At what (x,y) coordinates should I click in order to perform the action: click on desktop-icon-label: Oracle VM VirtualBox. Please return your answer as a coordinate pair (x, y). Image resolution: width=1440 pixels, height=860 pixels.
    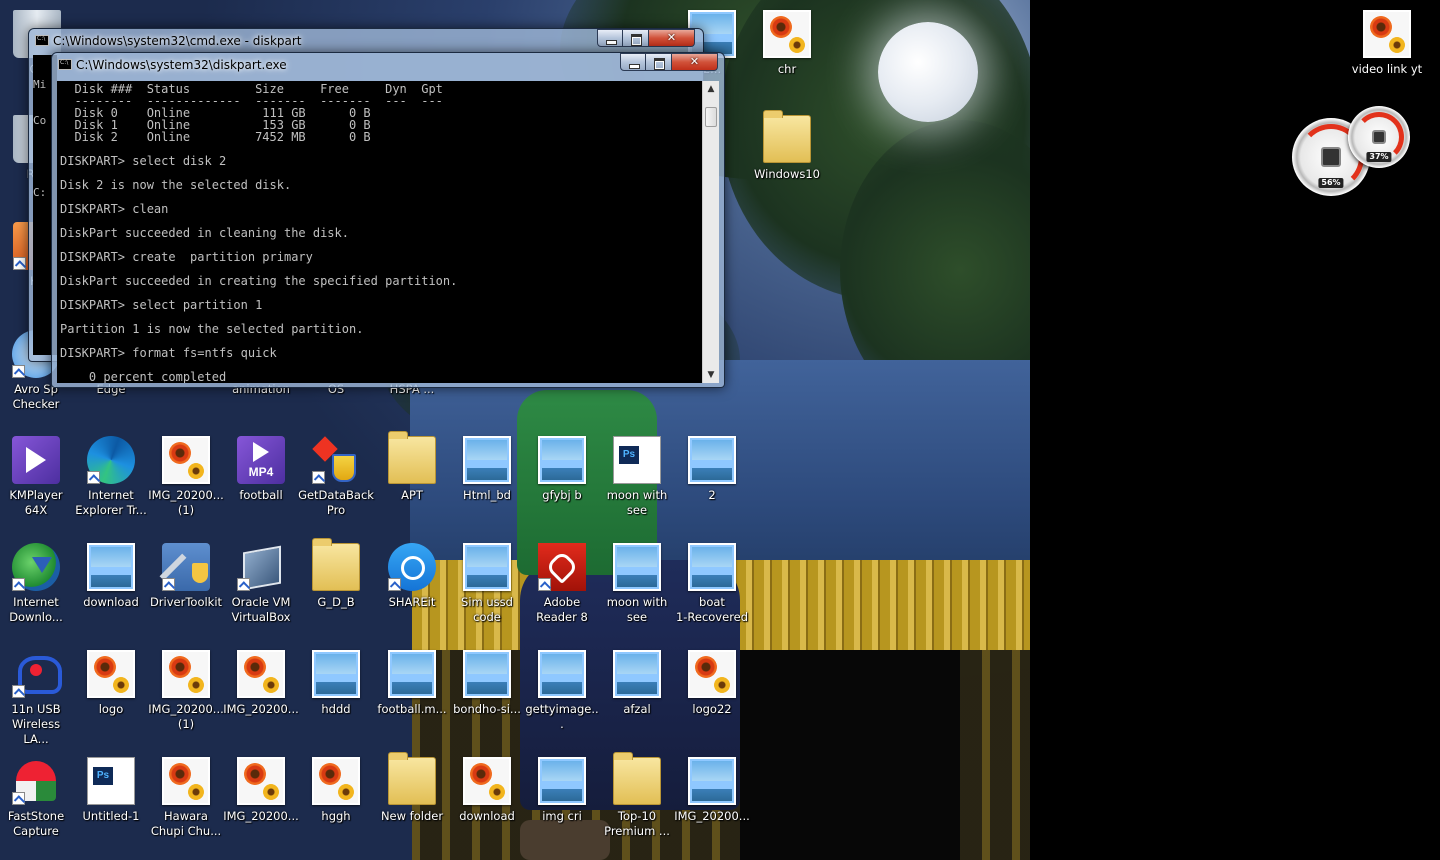
    Looking at the image, I should click on (261, 609).